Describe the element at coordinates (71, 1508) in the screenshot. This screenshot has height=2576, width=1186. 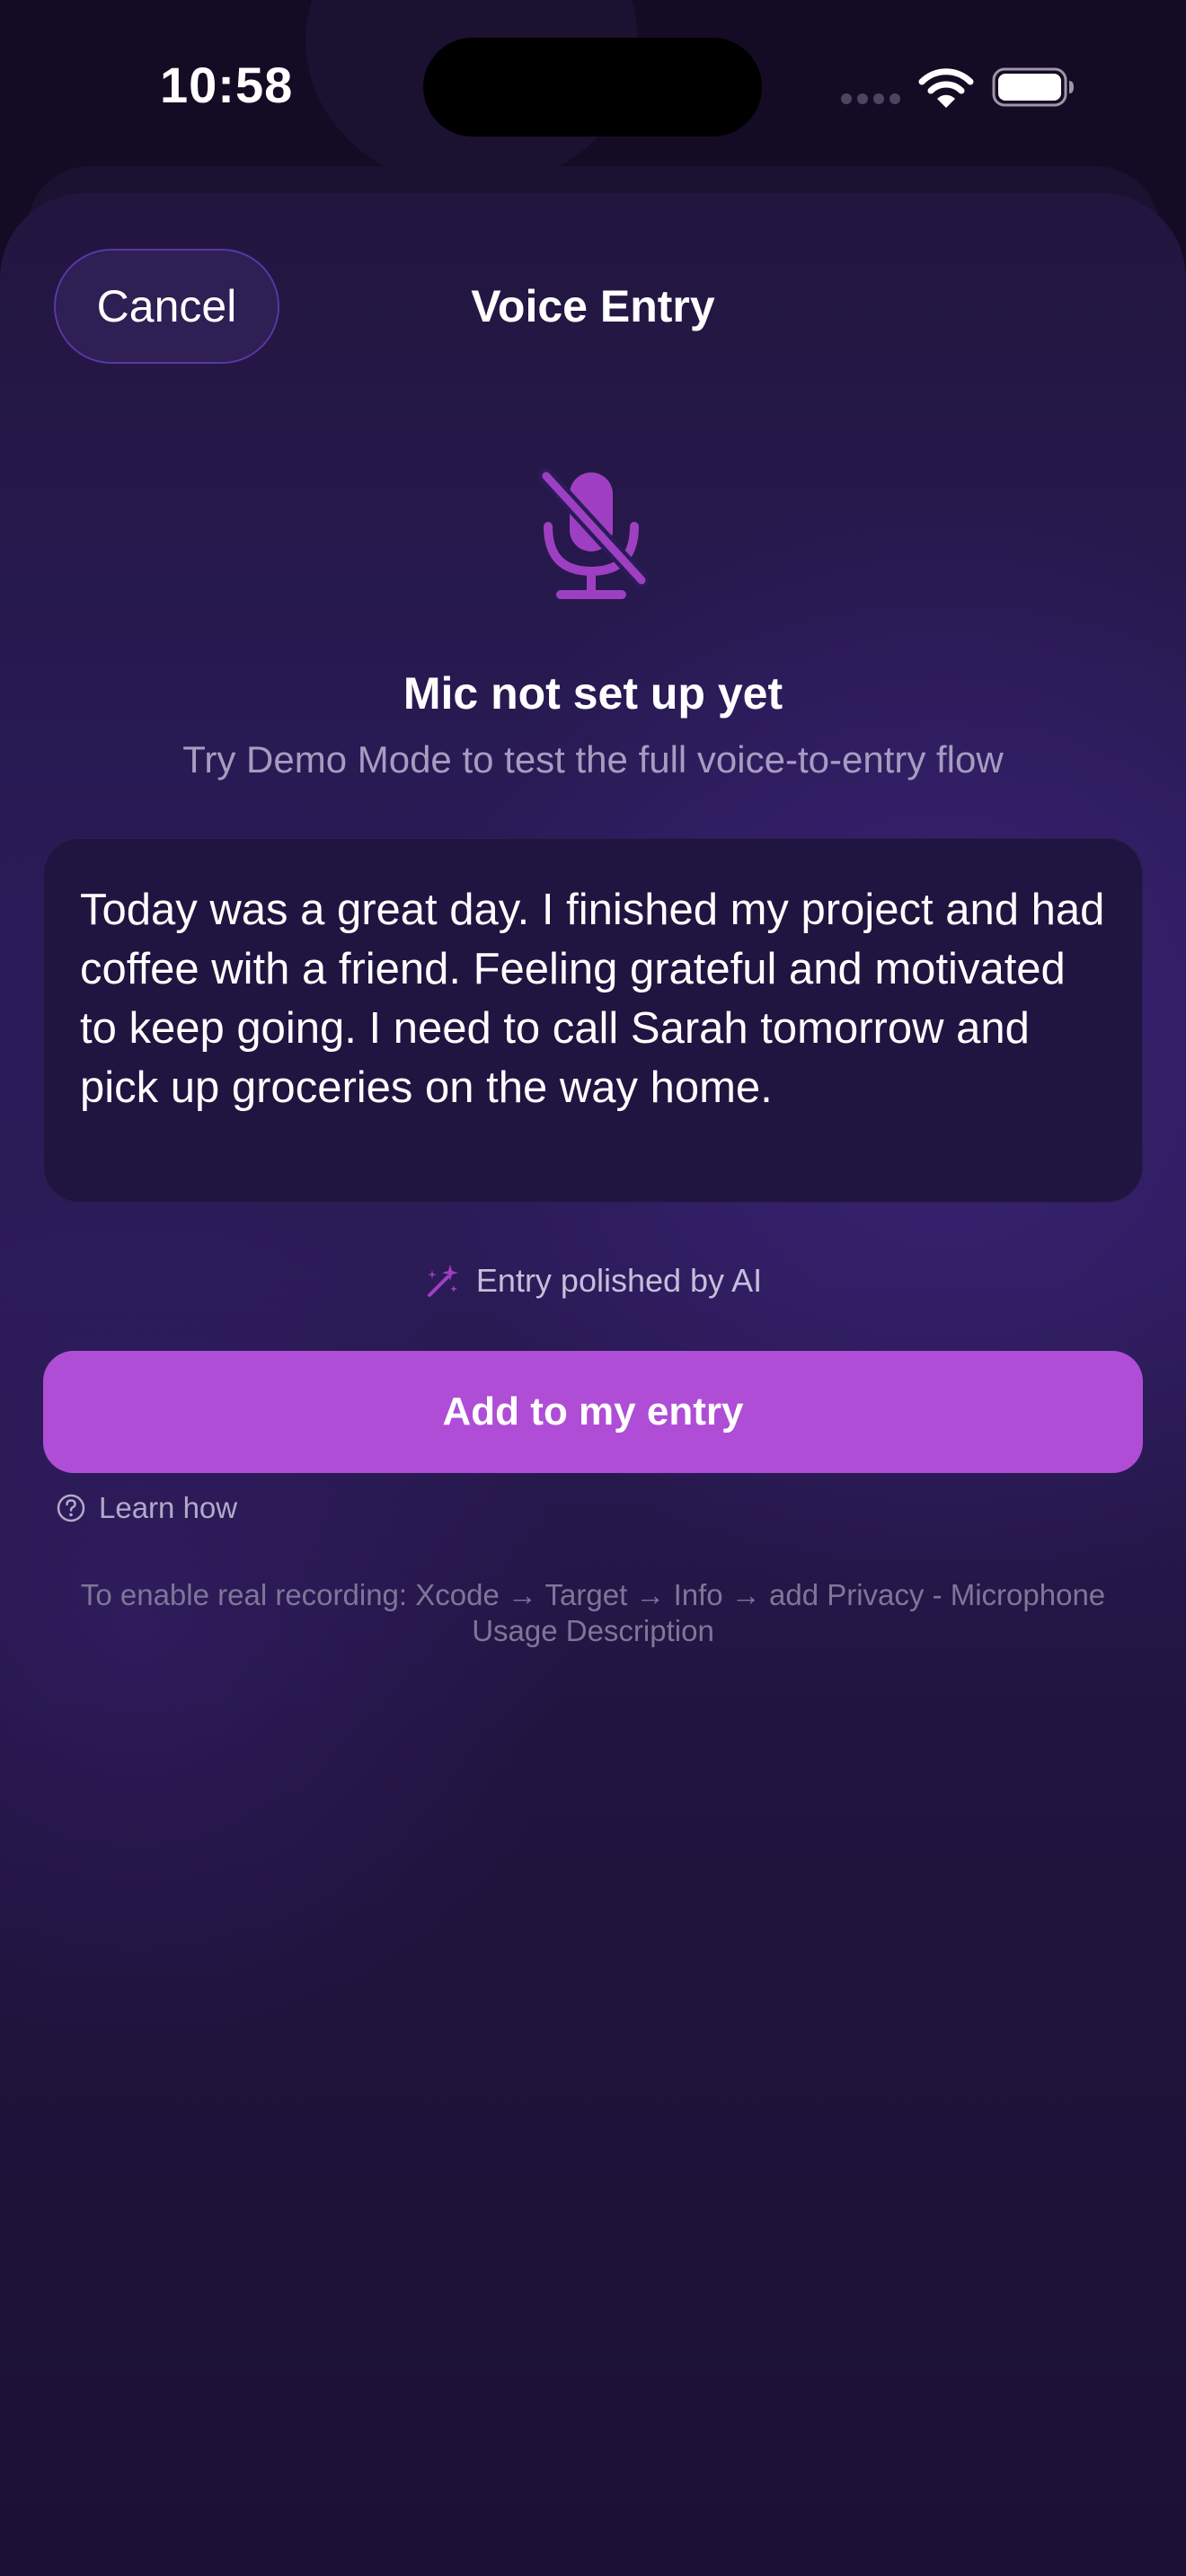
I see `question-circle-icon` at that location.